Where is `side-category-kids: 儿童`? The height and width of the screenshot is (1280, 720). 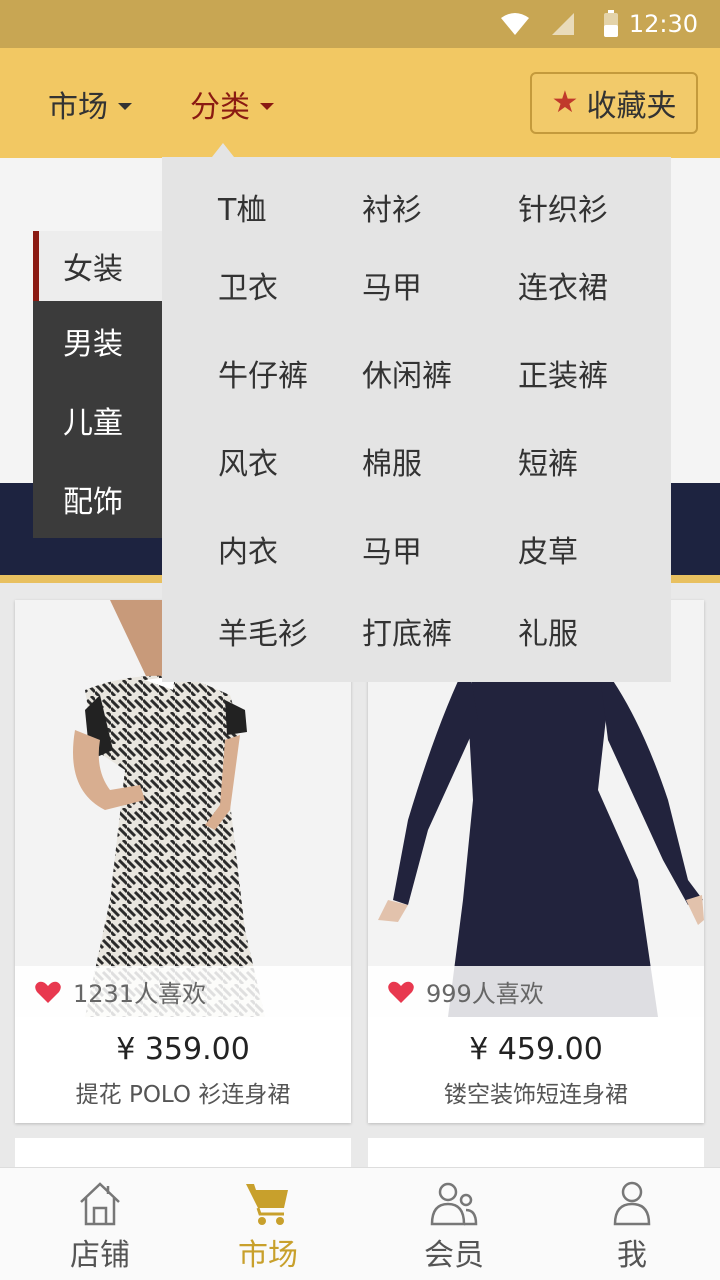
side-category-kids: 儿童 is located at coordinates (98, 419).